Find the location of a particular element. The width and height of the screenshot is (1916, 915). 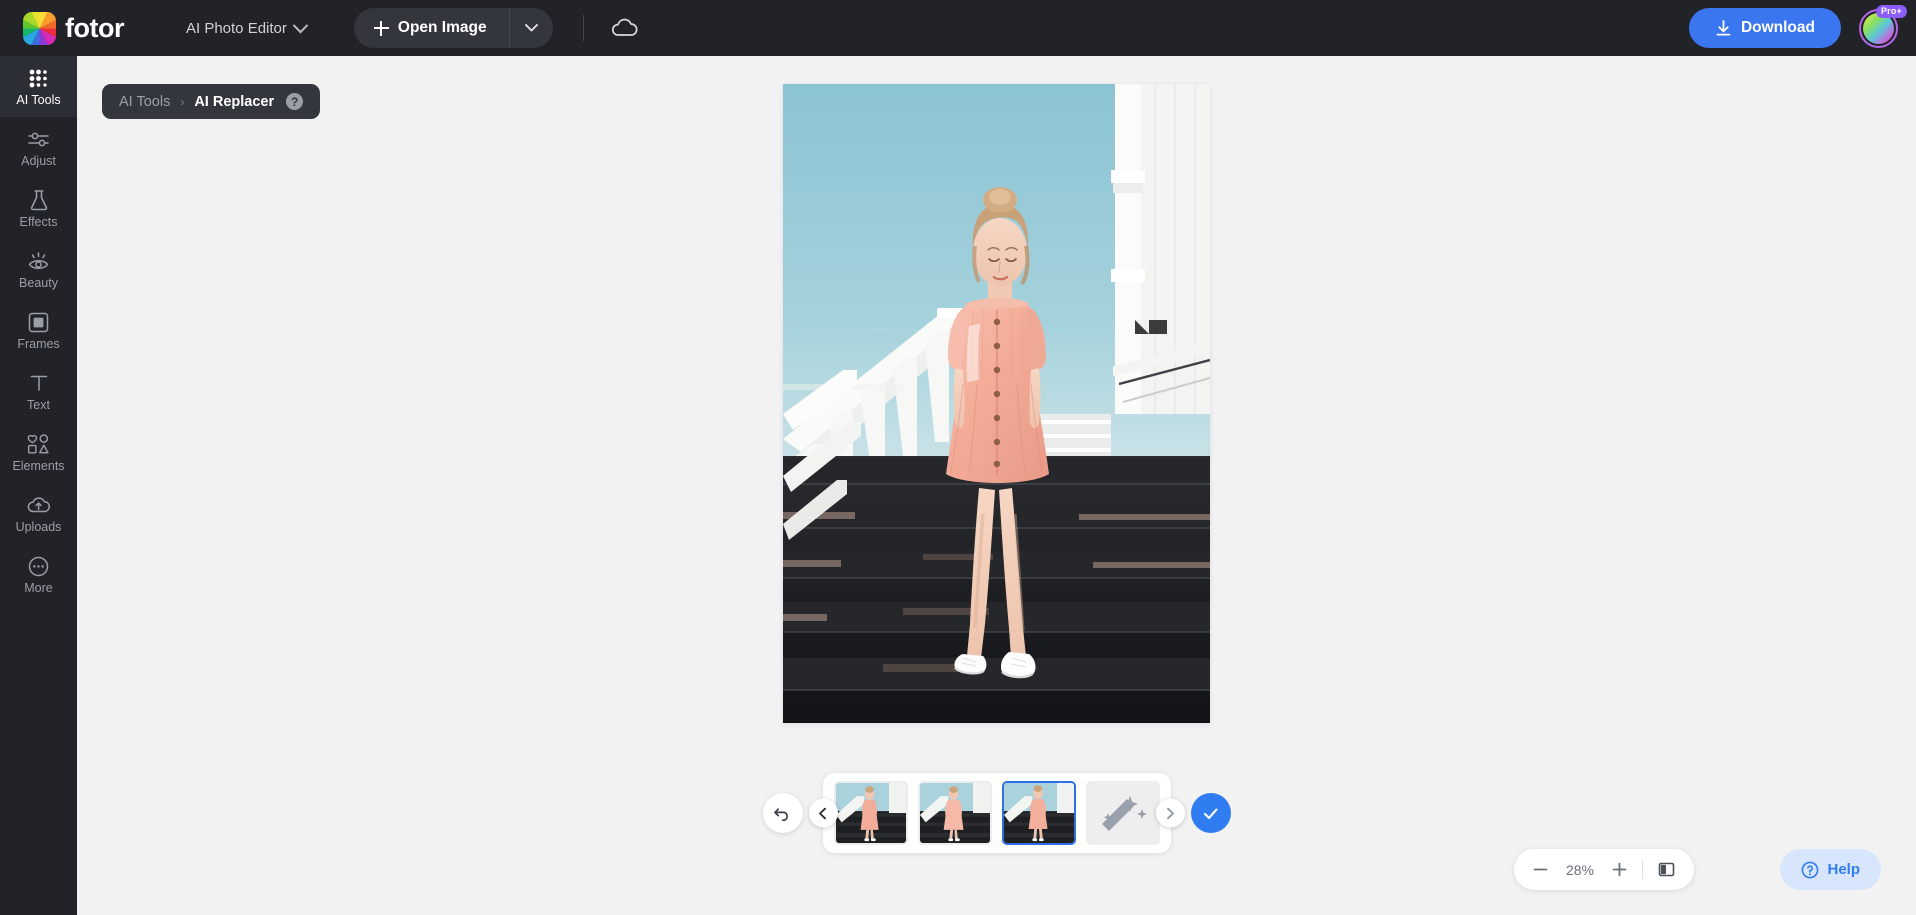

sidebar-label: More is located at coordinates (38, 587).